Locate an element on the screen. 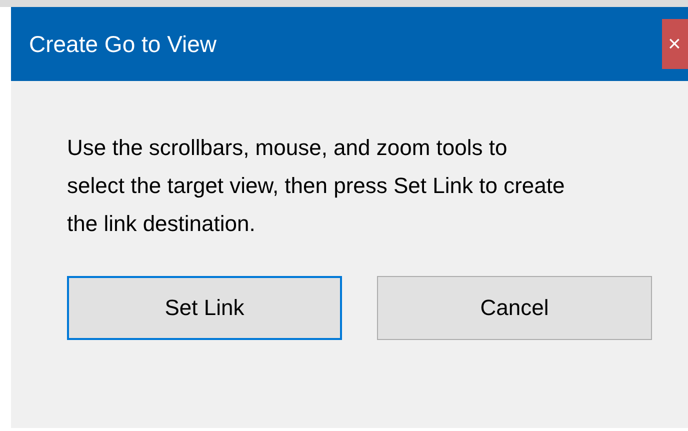 The width and height of the screenshot is (688, 431). close-button: × is located at coordinates (675, 44).